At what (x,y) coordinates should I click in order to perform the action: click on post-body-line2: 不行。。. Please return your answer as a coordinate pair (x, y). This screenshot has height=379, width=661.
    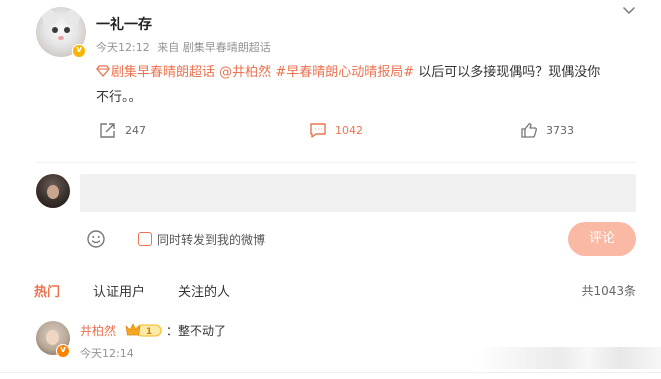
    Looking at the image, I should click on (119, 97).